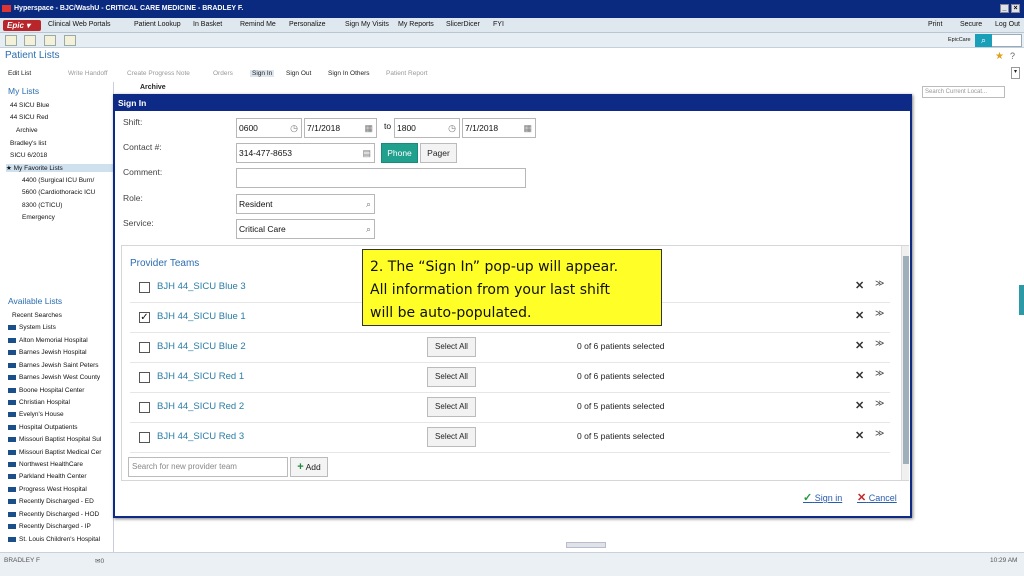 The height and width of the screenshot is (576, 1024). I want to click on star-icon: ★, so click(999, 56).